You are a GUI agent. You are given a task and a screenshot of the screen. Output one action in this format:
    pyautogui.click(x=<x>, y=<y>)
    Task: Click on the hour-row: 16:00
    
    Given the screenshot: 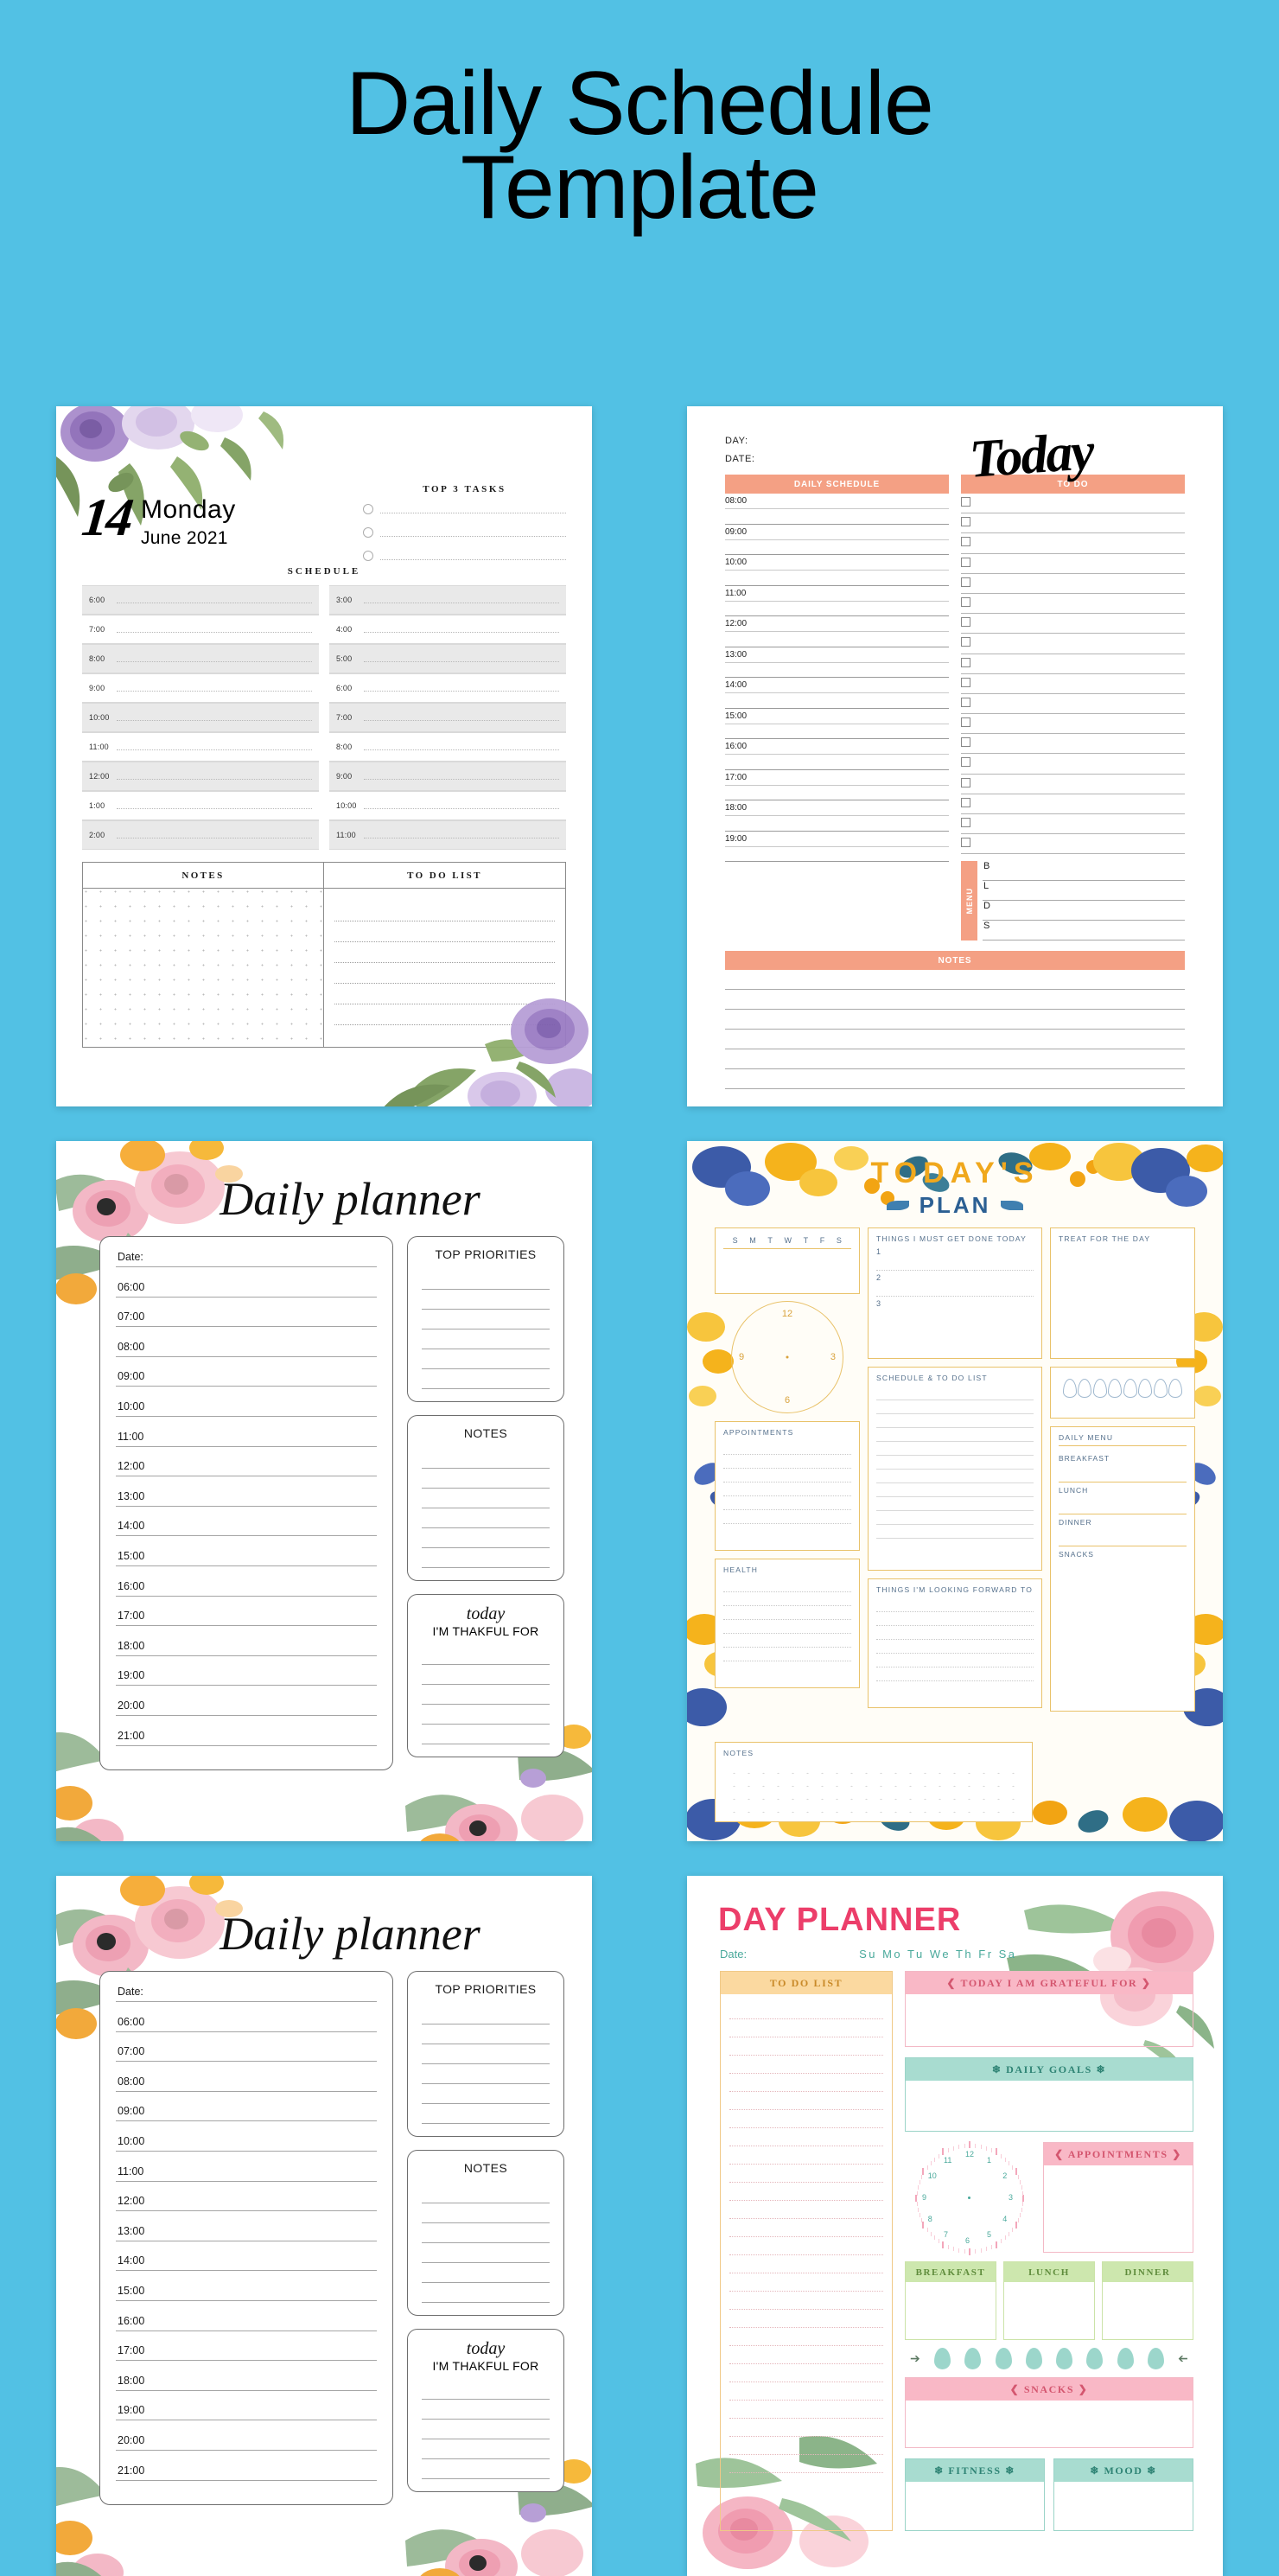 What is the action you would take?
    pyautogui.click(x=246, y=2328)
    